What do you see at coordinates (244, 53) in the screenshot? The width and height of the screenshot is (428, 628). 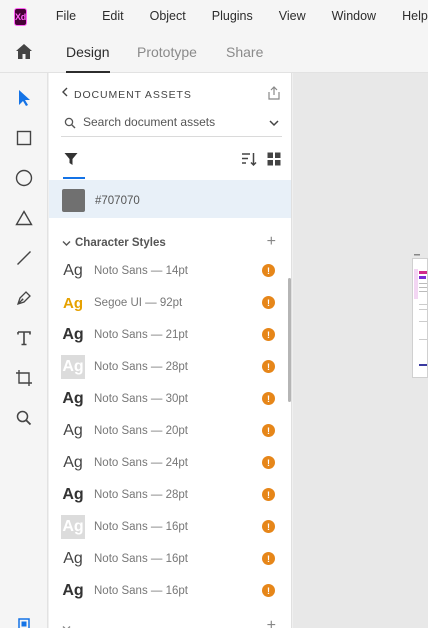 I see `tab-share: Share` at bounding box center [244, 53].